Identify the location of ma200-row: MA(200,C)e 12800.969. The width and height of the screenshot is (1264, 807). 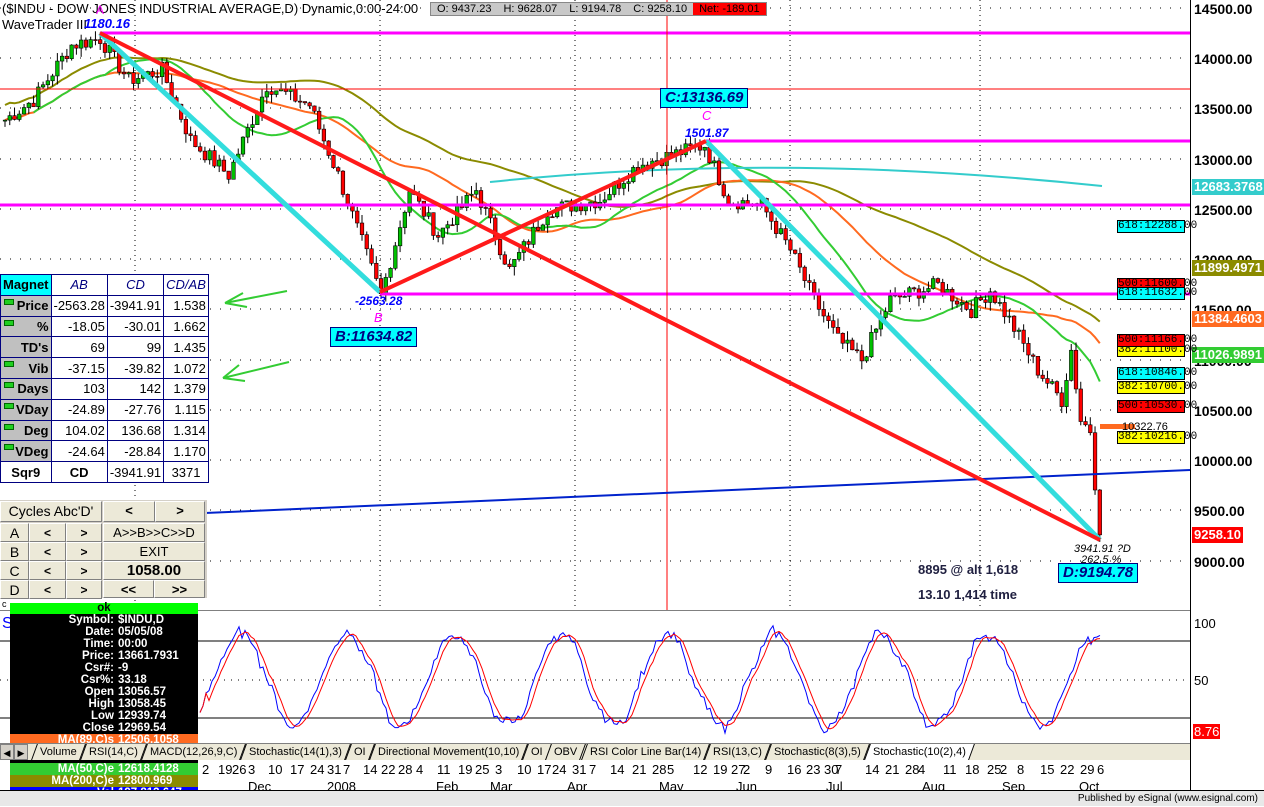
(104, 781).